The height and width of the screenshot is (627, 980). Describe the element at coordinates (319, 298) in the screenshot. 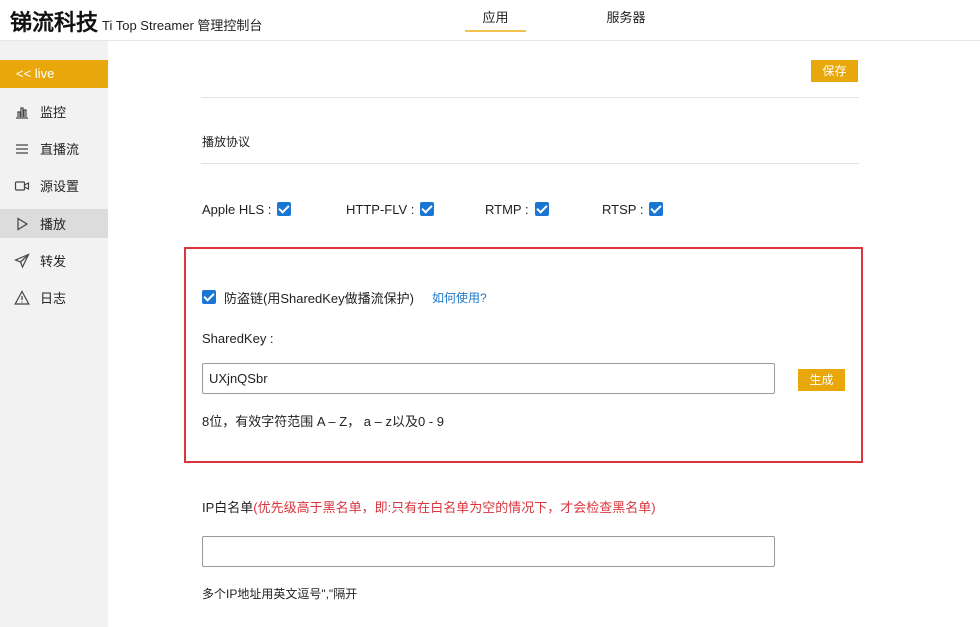

I see `anti-leech-label: 防盗链(用SharedKey做播流保护)` at that location.